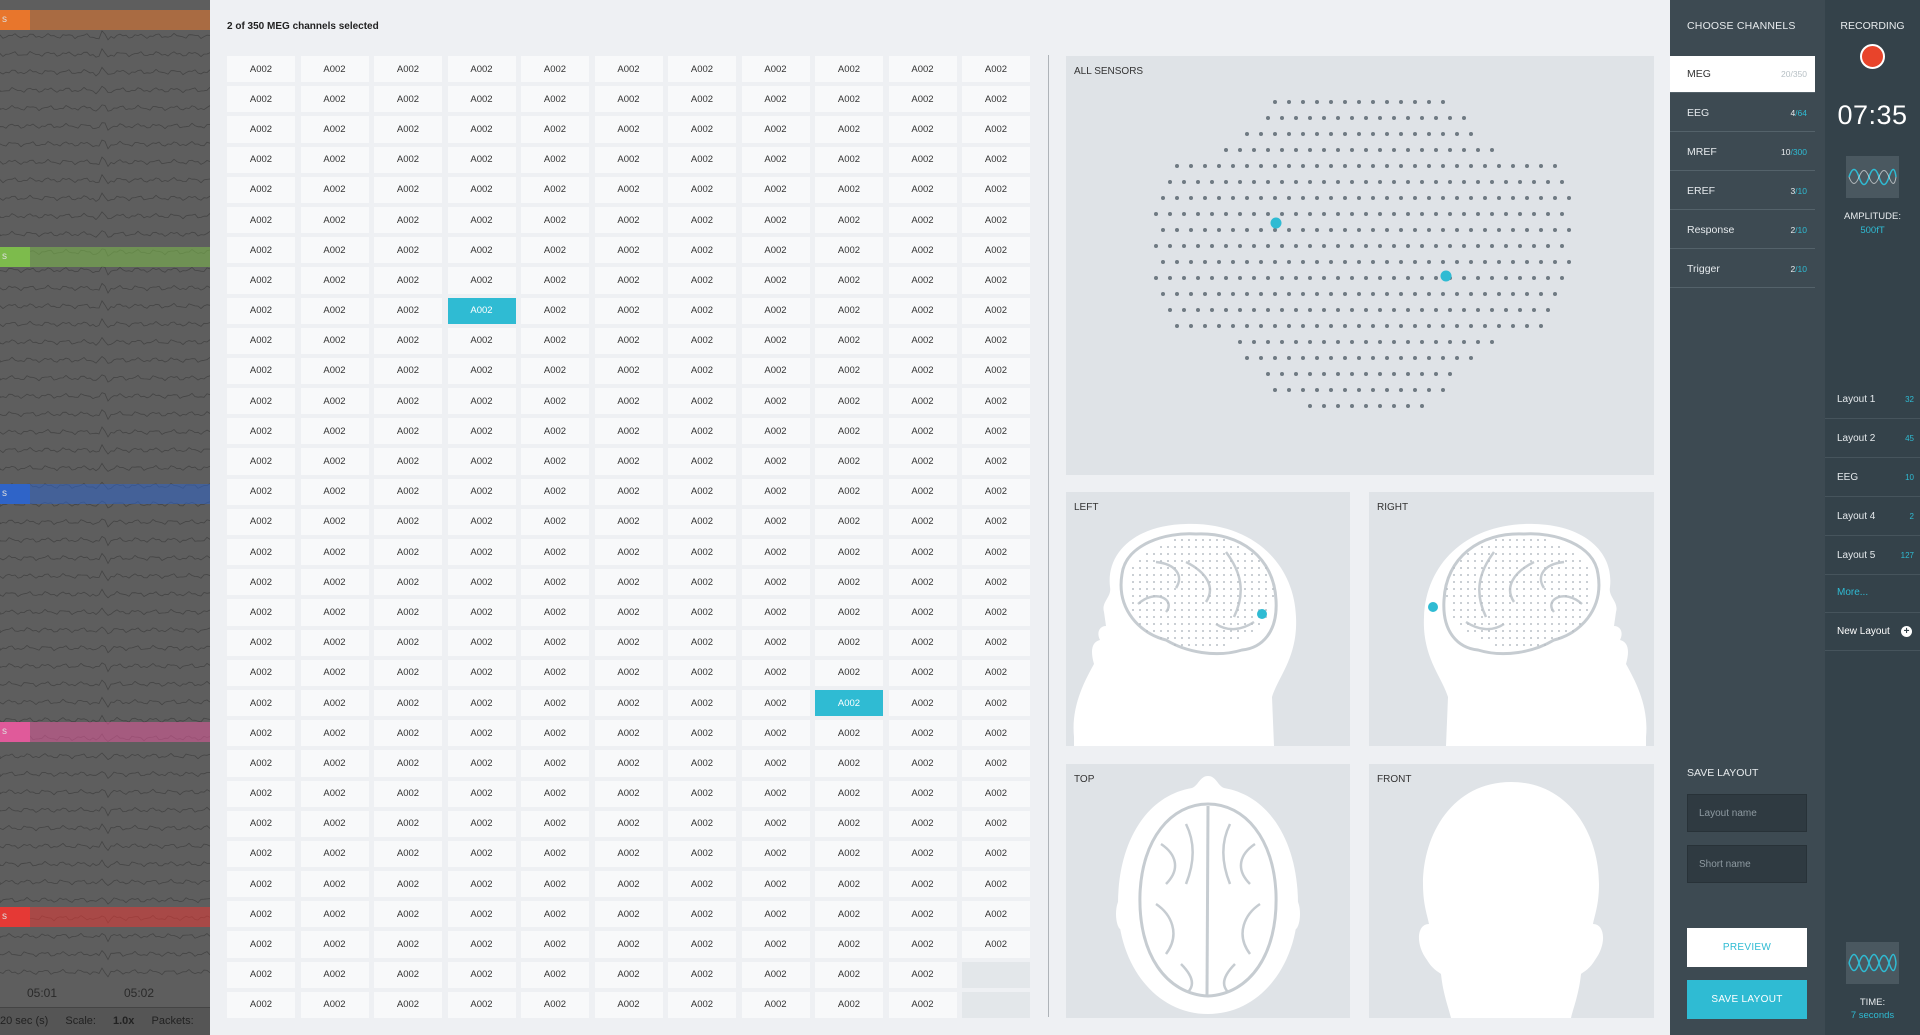  I want to click on layout-item: Layout 1 32, so click(1872, 399).